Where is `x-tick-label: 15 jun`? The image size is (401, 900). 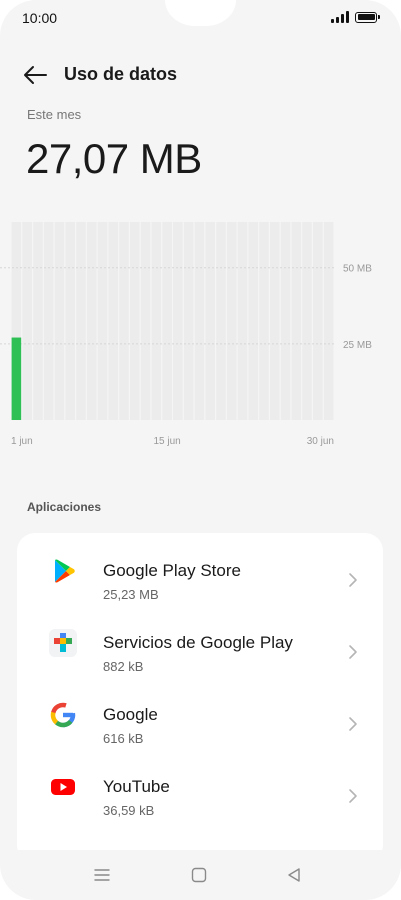 x-tick-label: 15 jun is located at coordinates (166, 441).